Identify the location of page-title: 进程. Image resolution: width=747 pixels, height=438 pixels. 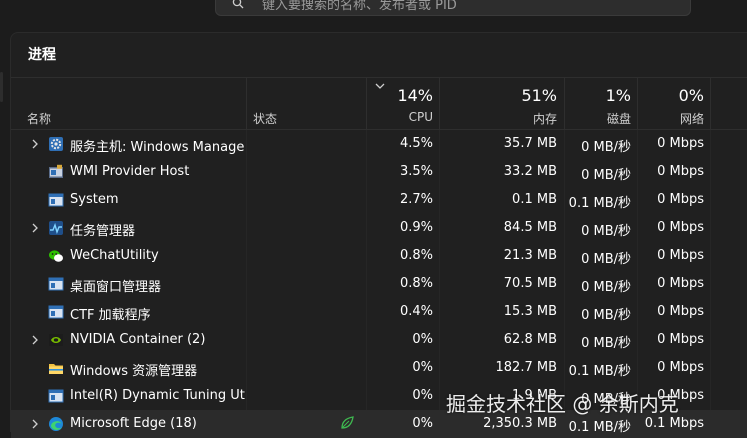
(42, 55).